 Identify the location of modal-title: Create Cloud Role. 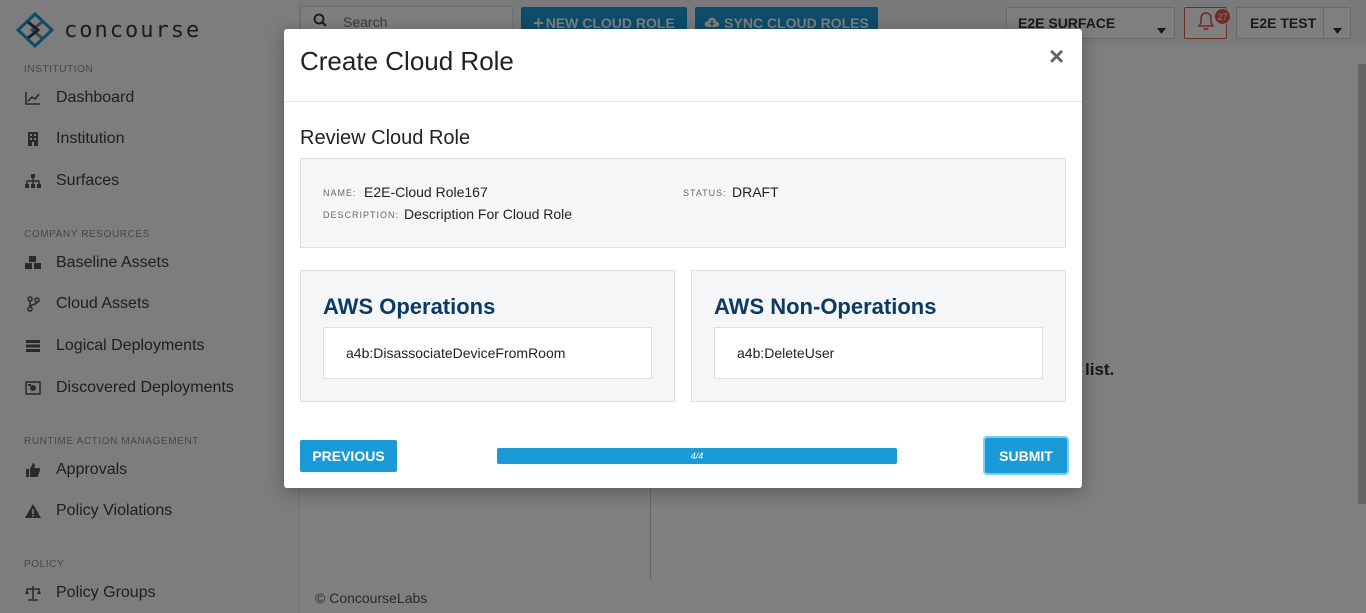
(407, 61).